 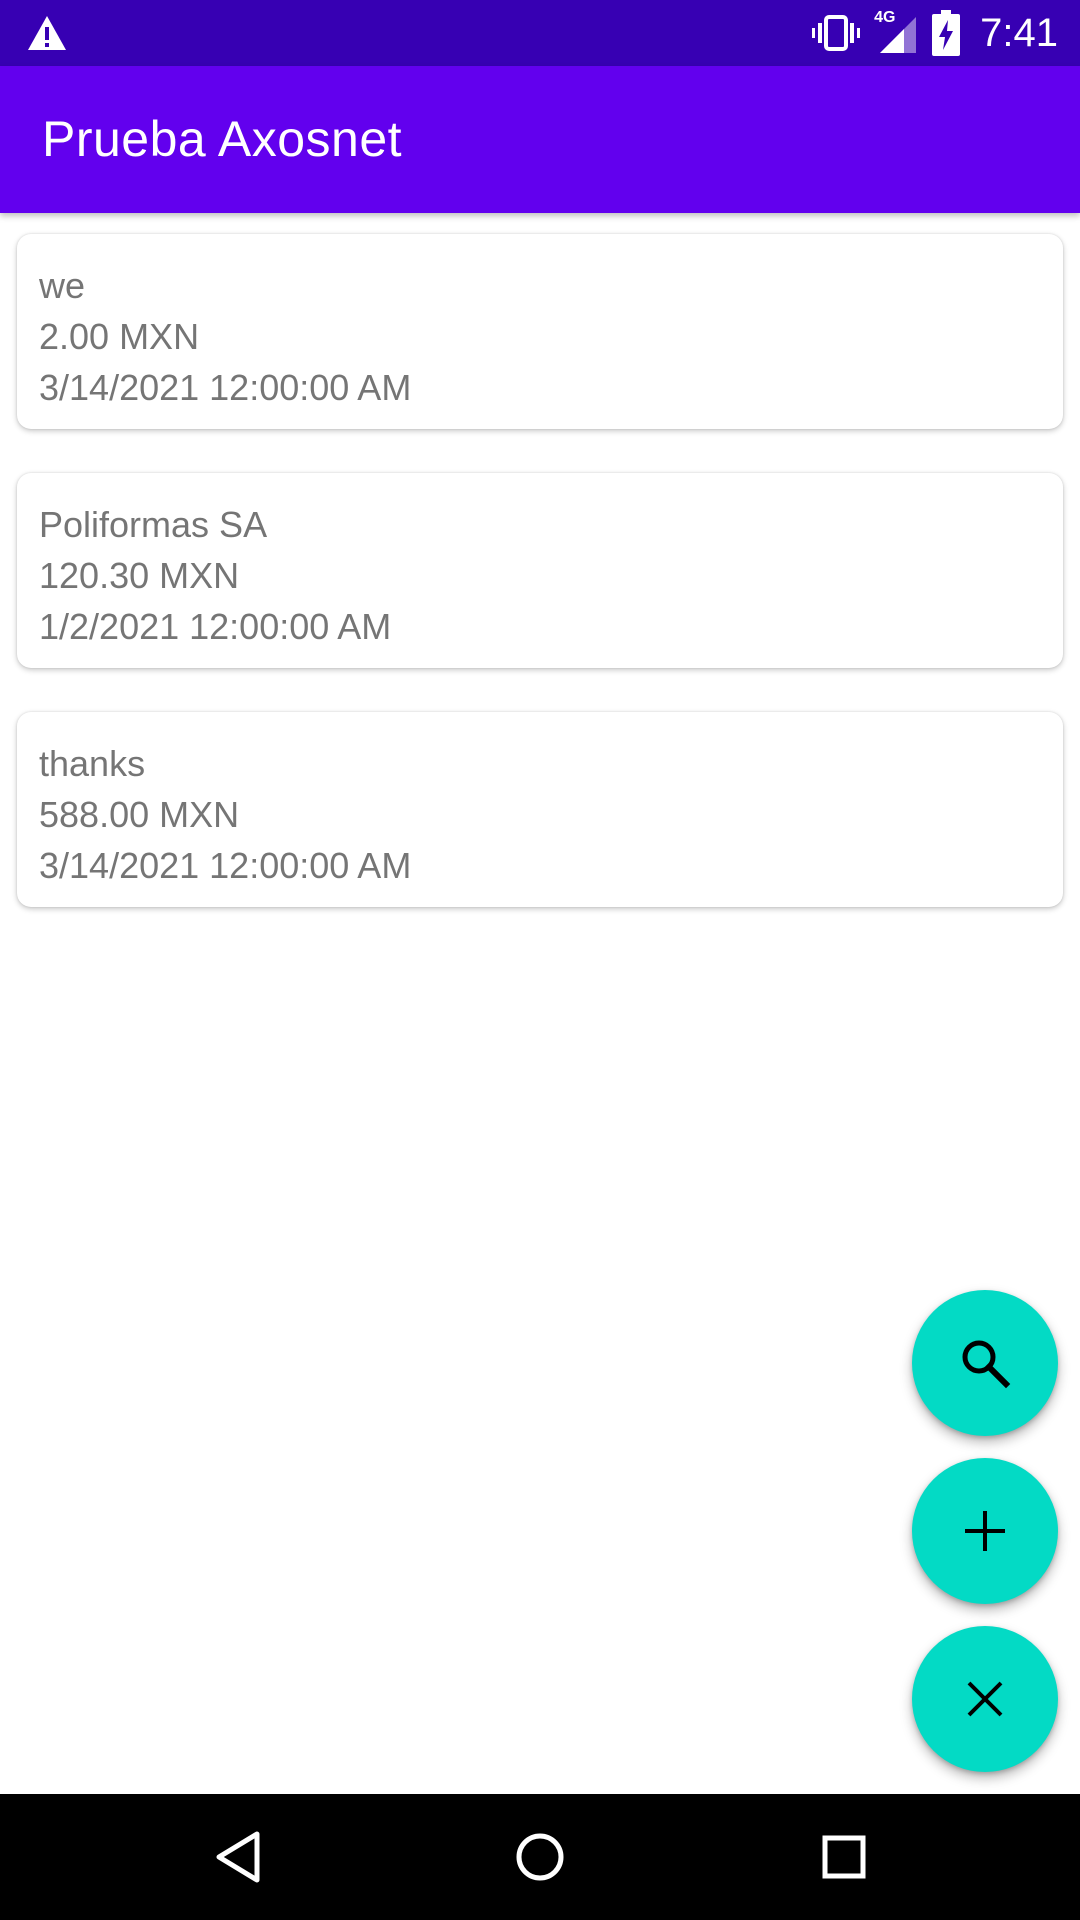 What do you see at coordinates (62, 285) in the screenshot?
I see `receipt-provider: we` at bounding box center [62, 285].